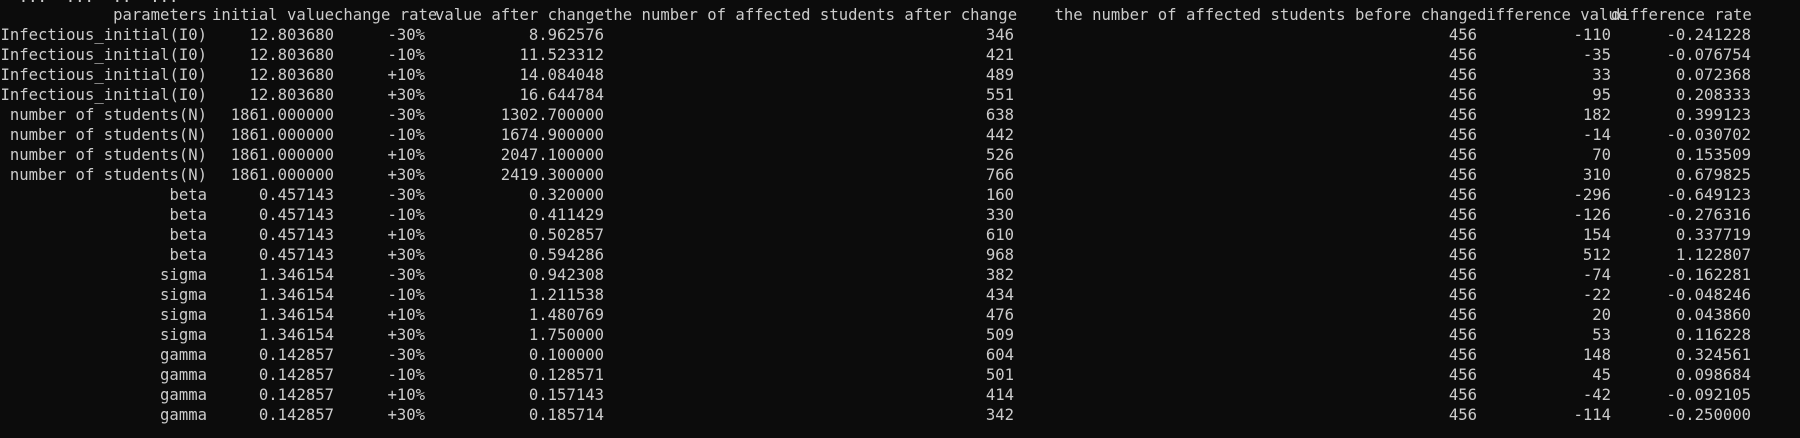  Describe the element at coordinates (566, 415) in the screenshot. I see `cell-value-after-change: 0.185714` at that location.